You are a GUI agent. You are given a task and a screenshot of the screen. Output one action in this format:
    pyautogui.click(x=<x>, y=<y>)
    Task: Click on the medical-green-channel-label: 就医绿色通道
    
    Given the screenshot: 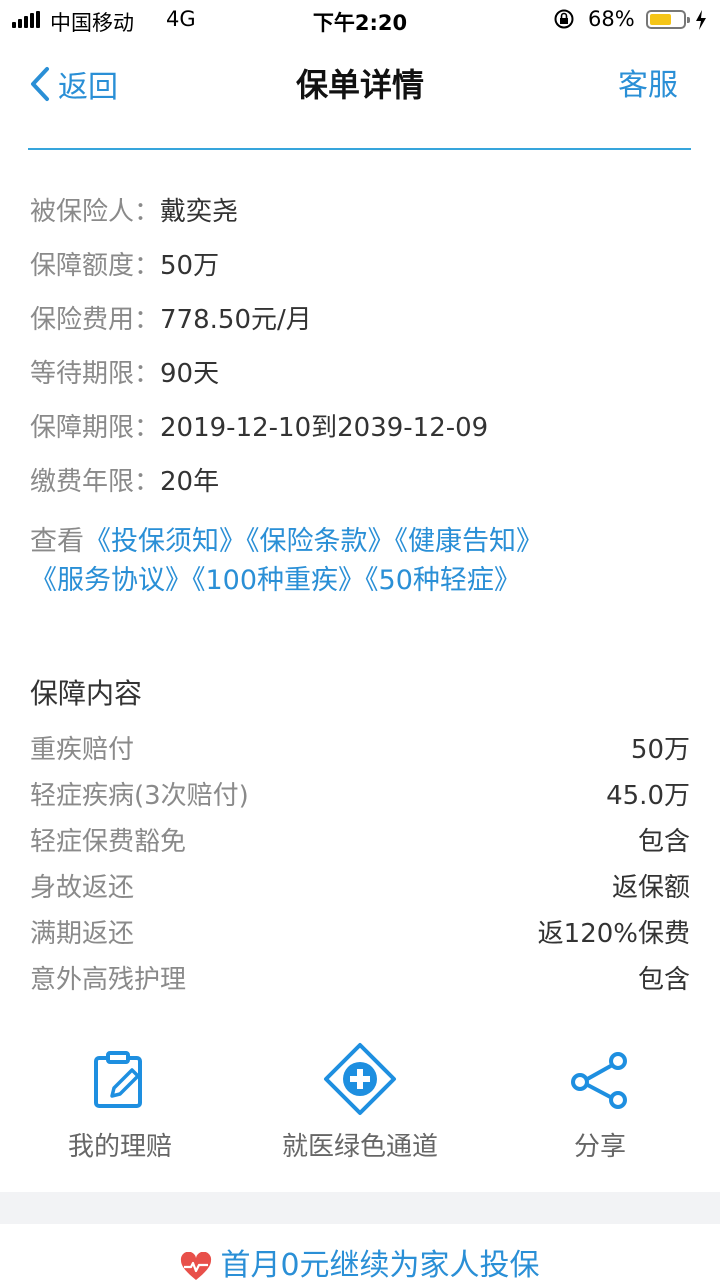 What is the action you would take?
    pyautogui.click(x=359, y=1147)
    